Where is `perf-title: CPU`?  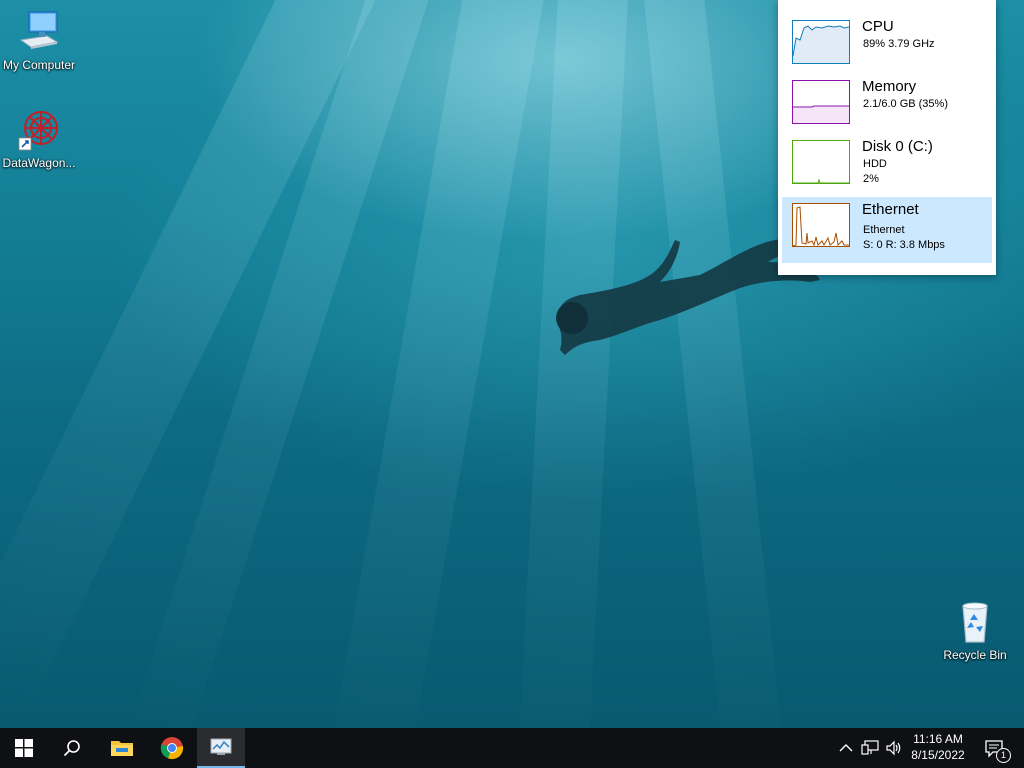
perf-title: CPU is located at coordinates (878, 26).